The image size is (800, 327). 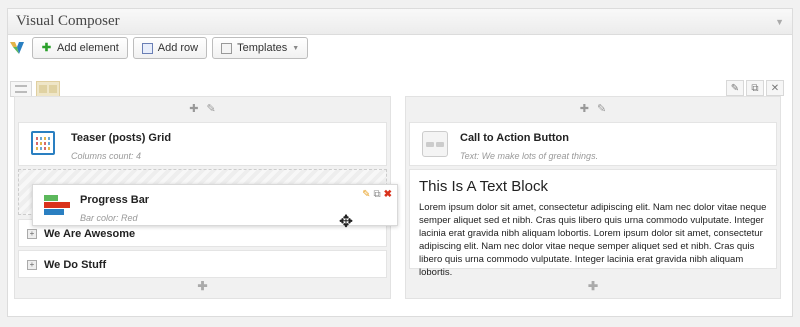 What do you see at coordinates (115, 200) in the screenshot?
I see `element-title: Progress Bar` at bounding box center [115, 200].